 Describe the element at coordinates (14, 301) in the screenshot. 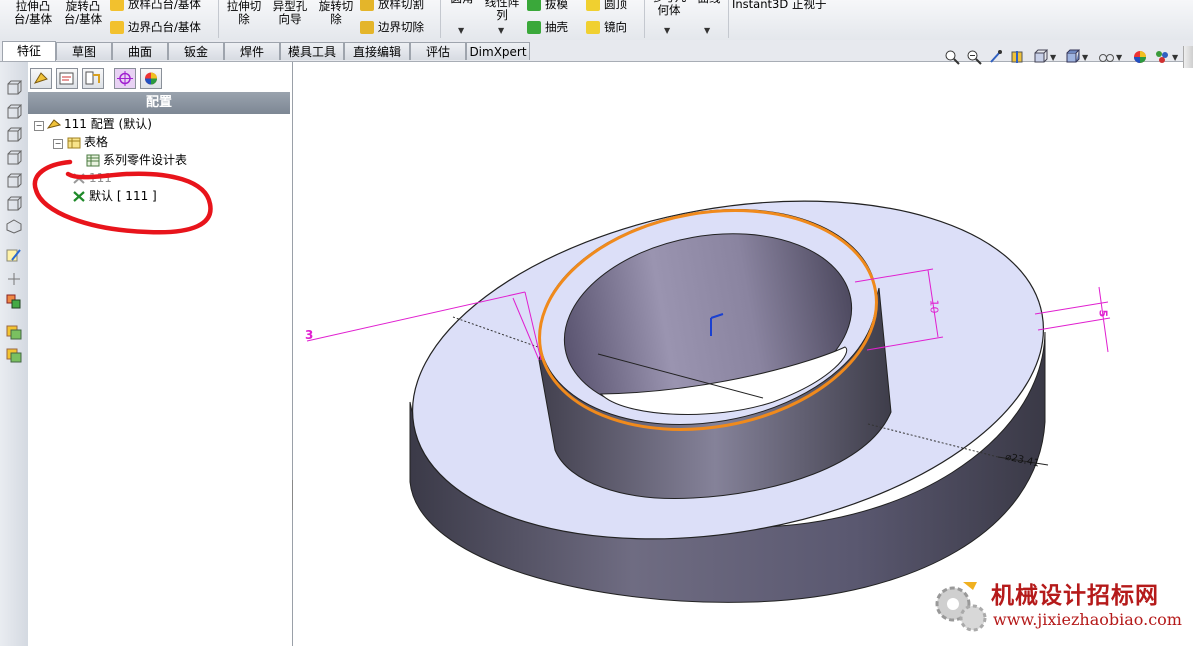

I see `relations-icon` at that location.